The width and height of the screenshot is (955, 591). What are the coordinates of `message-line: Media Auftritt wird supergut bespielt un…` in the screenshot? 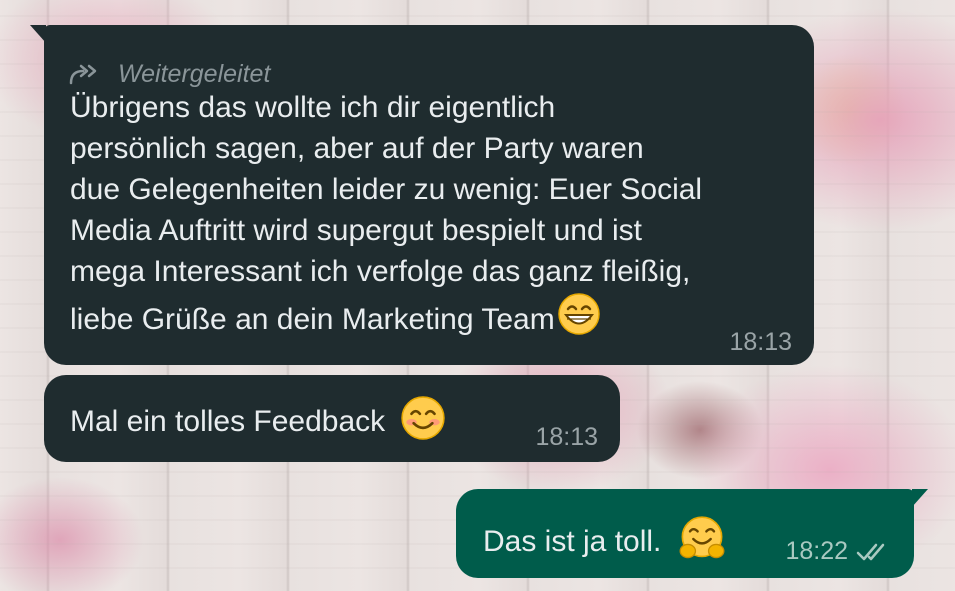 It's located at (356, 230).